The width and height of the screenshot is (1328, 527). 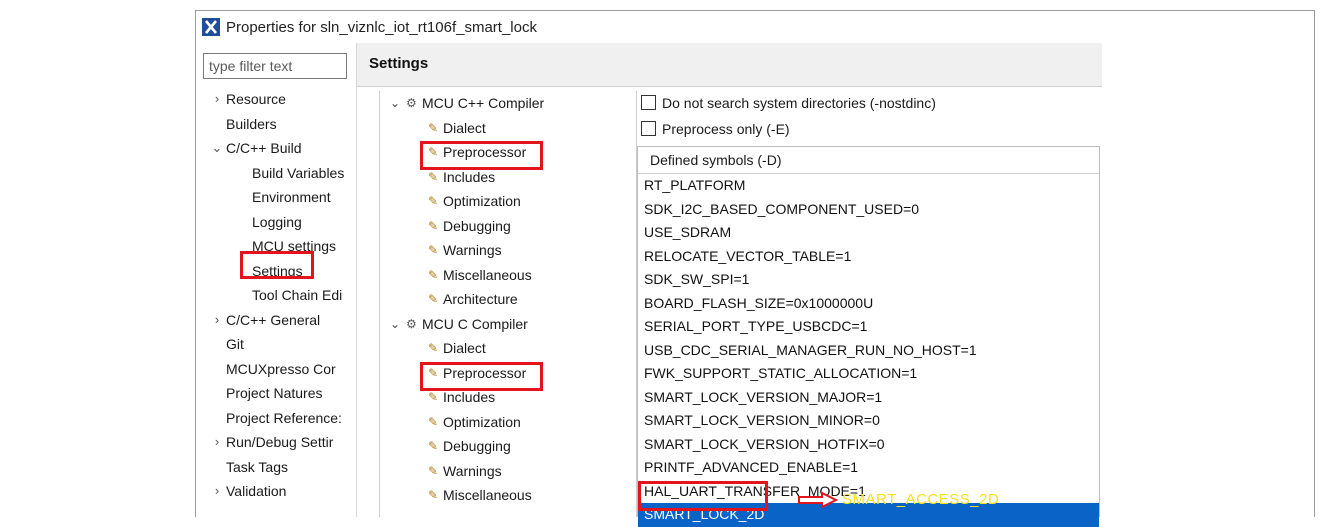 I want to click on symbol-row: RELOCATE_VECTOR_TABLE=1, so click(x=868, y=257).